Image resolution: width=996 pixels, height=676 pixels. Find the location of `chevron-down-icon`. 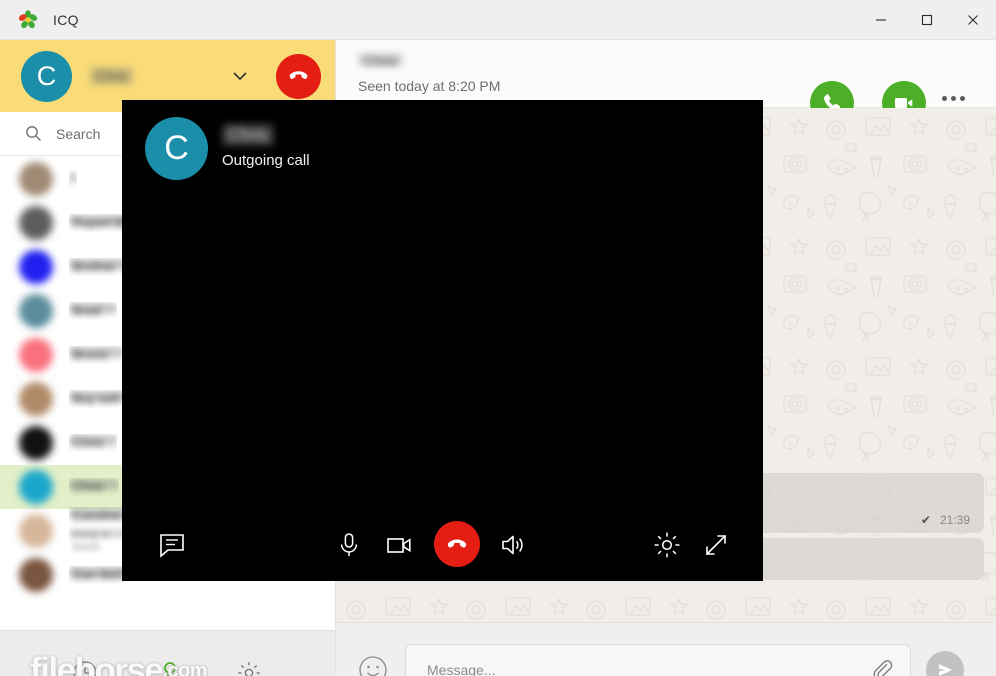

chevron-down-icon is located at coordinates (240, 76).